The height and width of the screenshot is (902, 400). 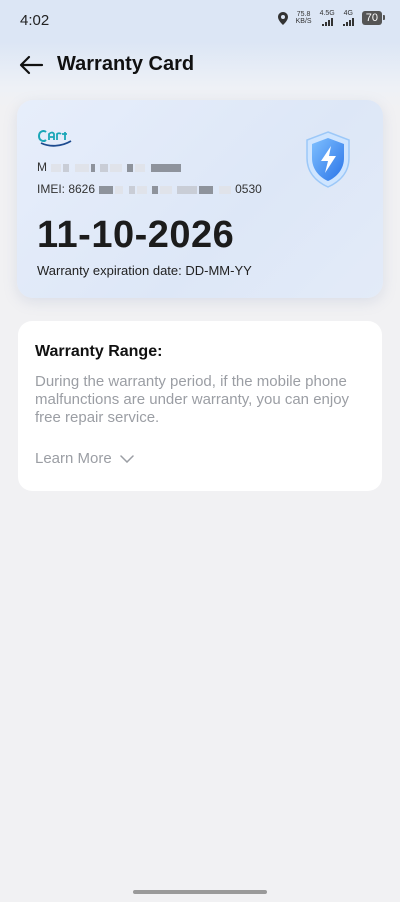 What do you see at coordinates (42, 167) in the screenshot?
I see `model-prefix: M` at bounding box center [42, 167].